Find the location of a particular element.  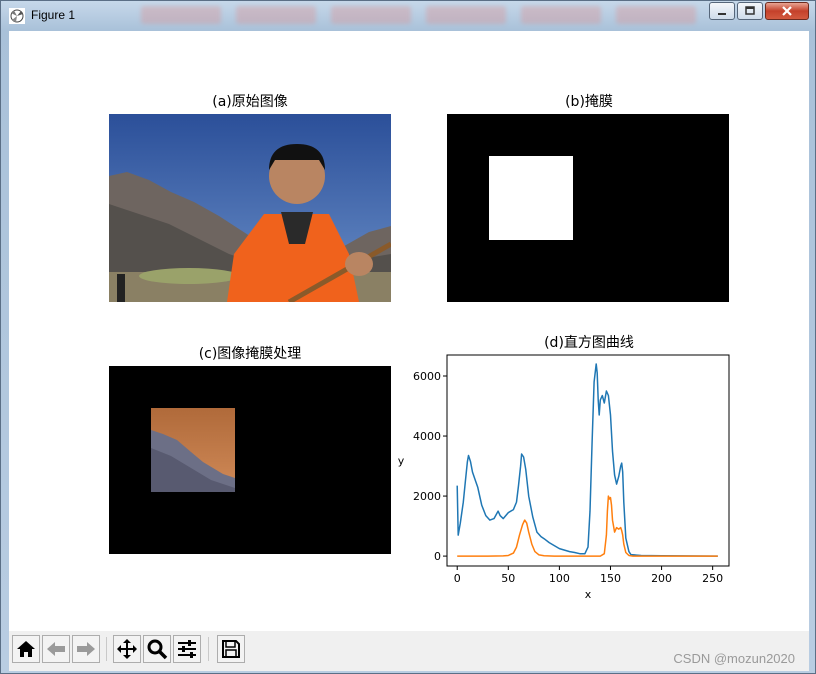

y-tick-label: 0 is located at coordinates (437, 556).